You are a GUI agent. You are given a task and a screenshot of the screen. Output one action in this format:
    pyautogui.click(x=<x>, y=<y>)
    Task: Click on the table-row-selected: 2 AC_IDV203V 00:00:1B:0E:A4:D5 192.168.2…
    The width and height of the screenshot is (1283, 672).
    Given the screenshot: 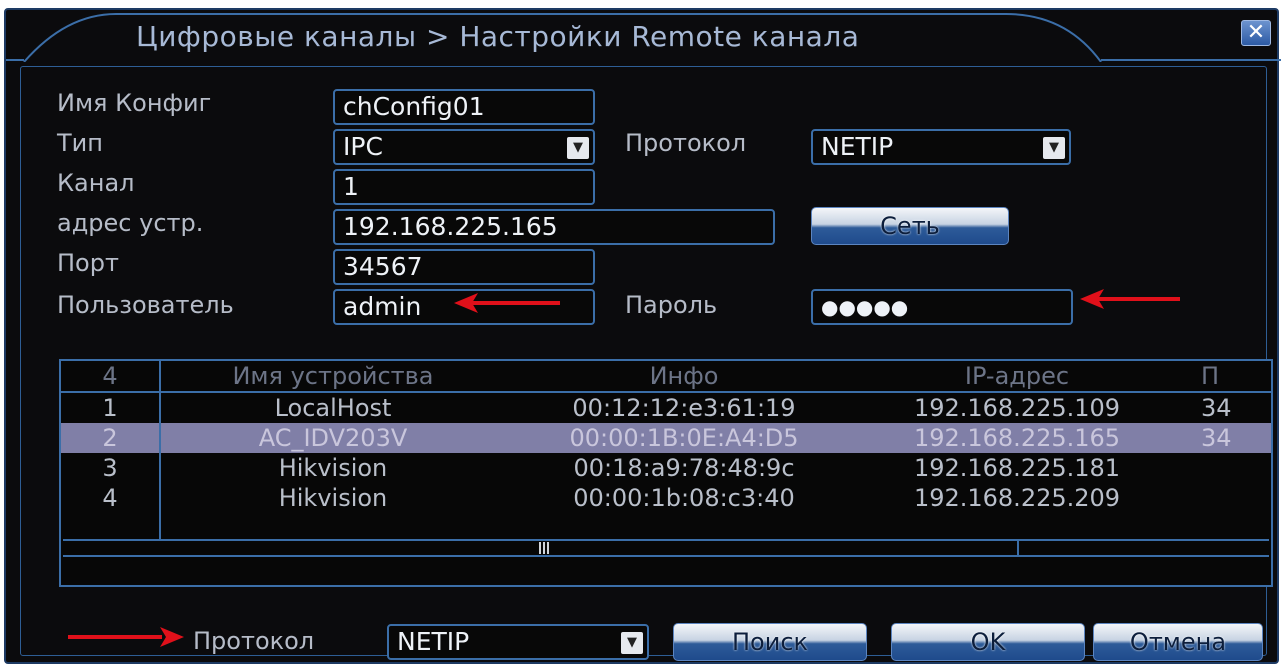 What is the action you would take?
    pyautogui.click(x=666, y=438)
    